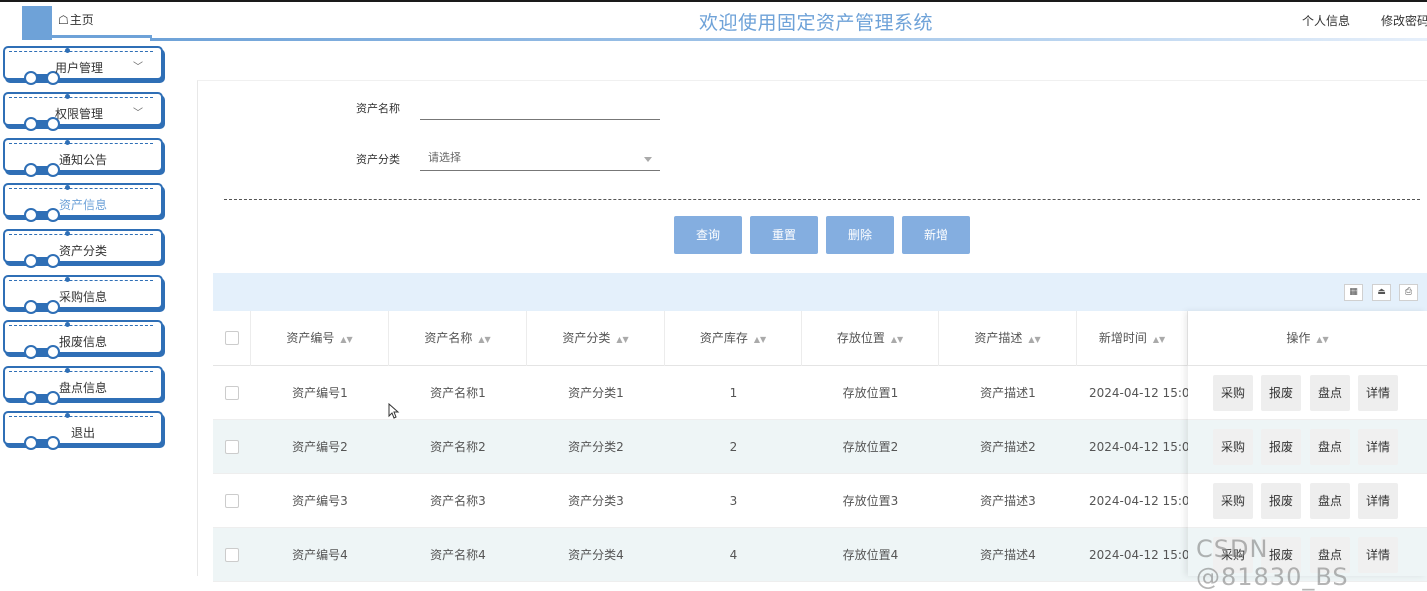 The width and height of the screenshot is (1427, 591). What do you see at coordinates (320, 338) in the screenshot?
I see `column-header: 资产编号 ▲▼` at bounding box center [320, 338].